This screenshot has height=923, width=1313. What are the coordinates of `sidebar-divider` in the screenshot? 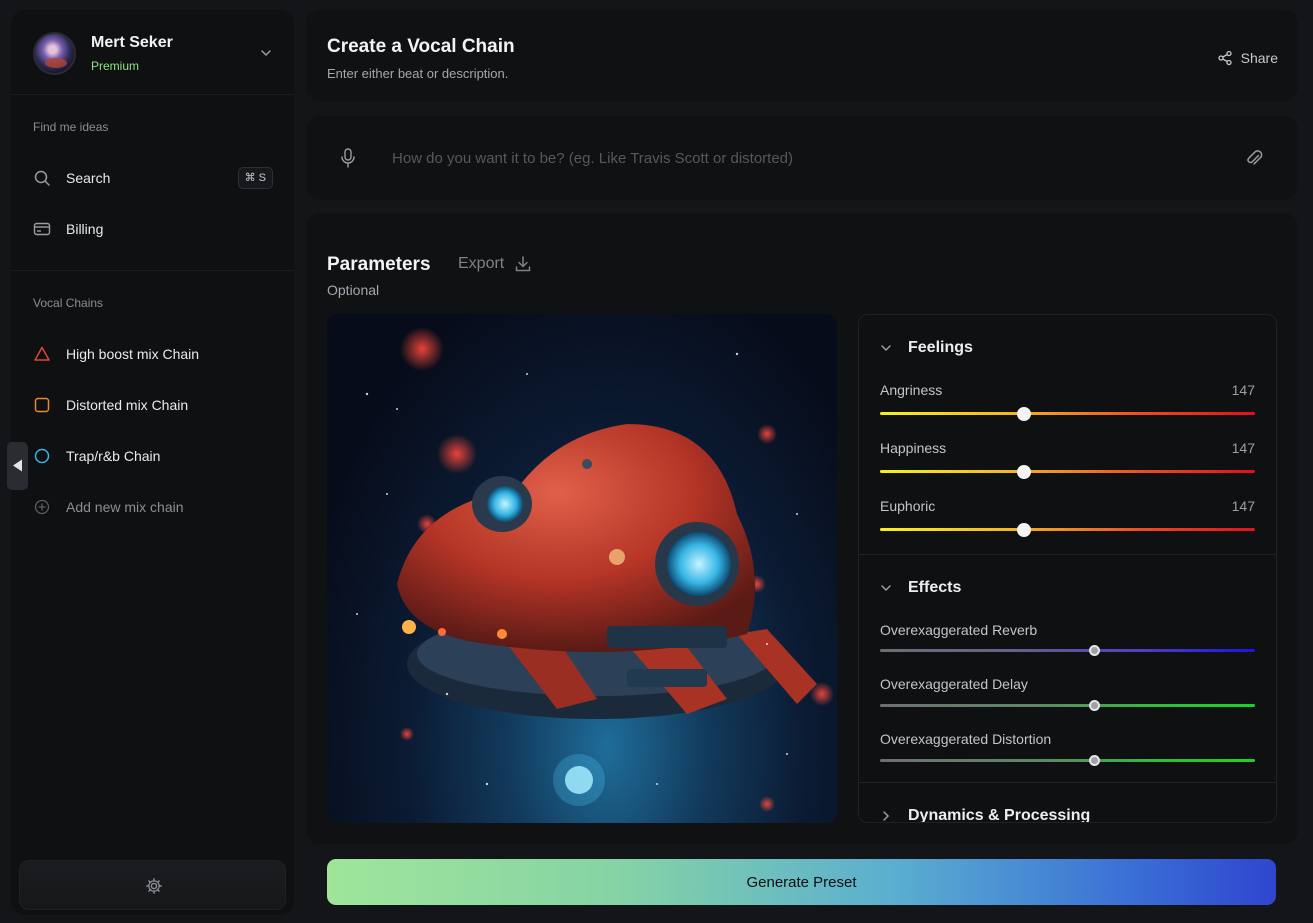 It's located at (152, 270).